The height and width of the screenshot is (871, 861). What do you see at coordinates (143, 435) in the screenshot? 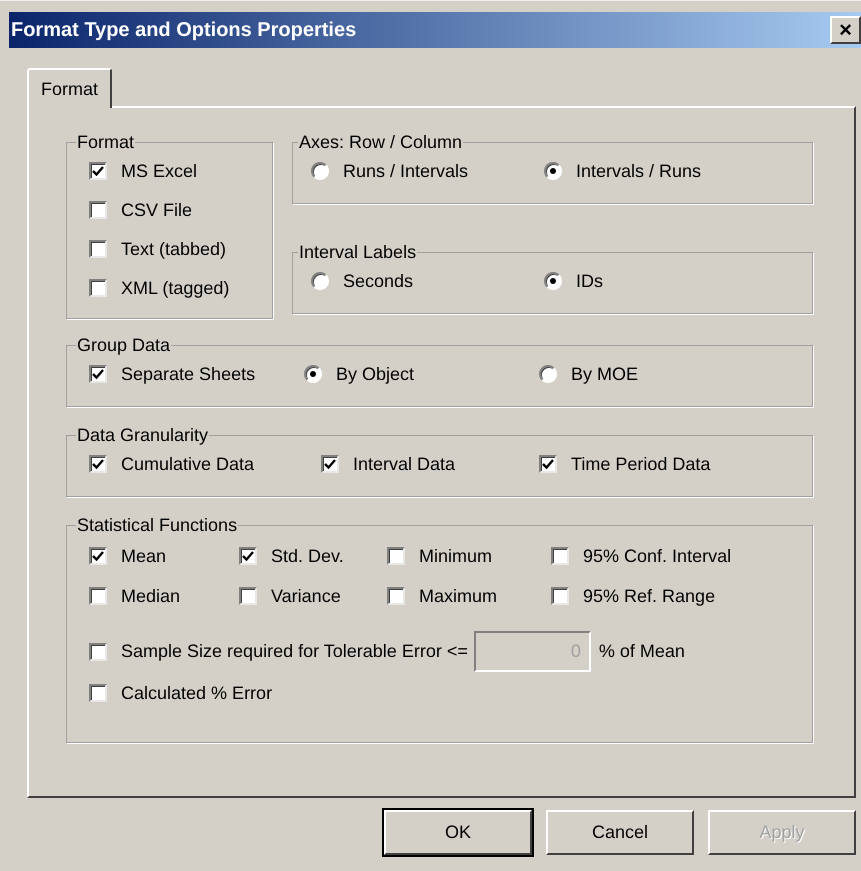
I see `group-title: Data Granularity` at bounding box center [143, 435].